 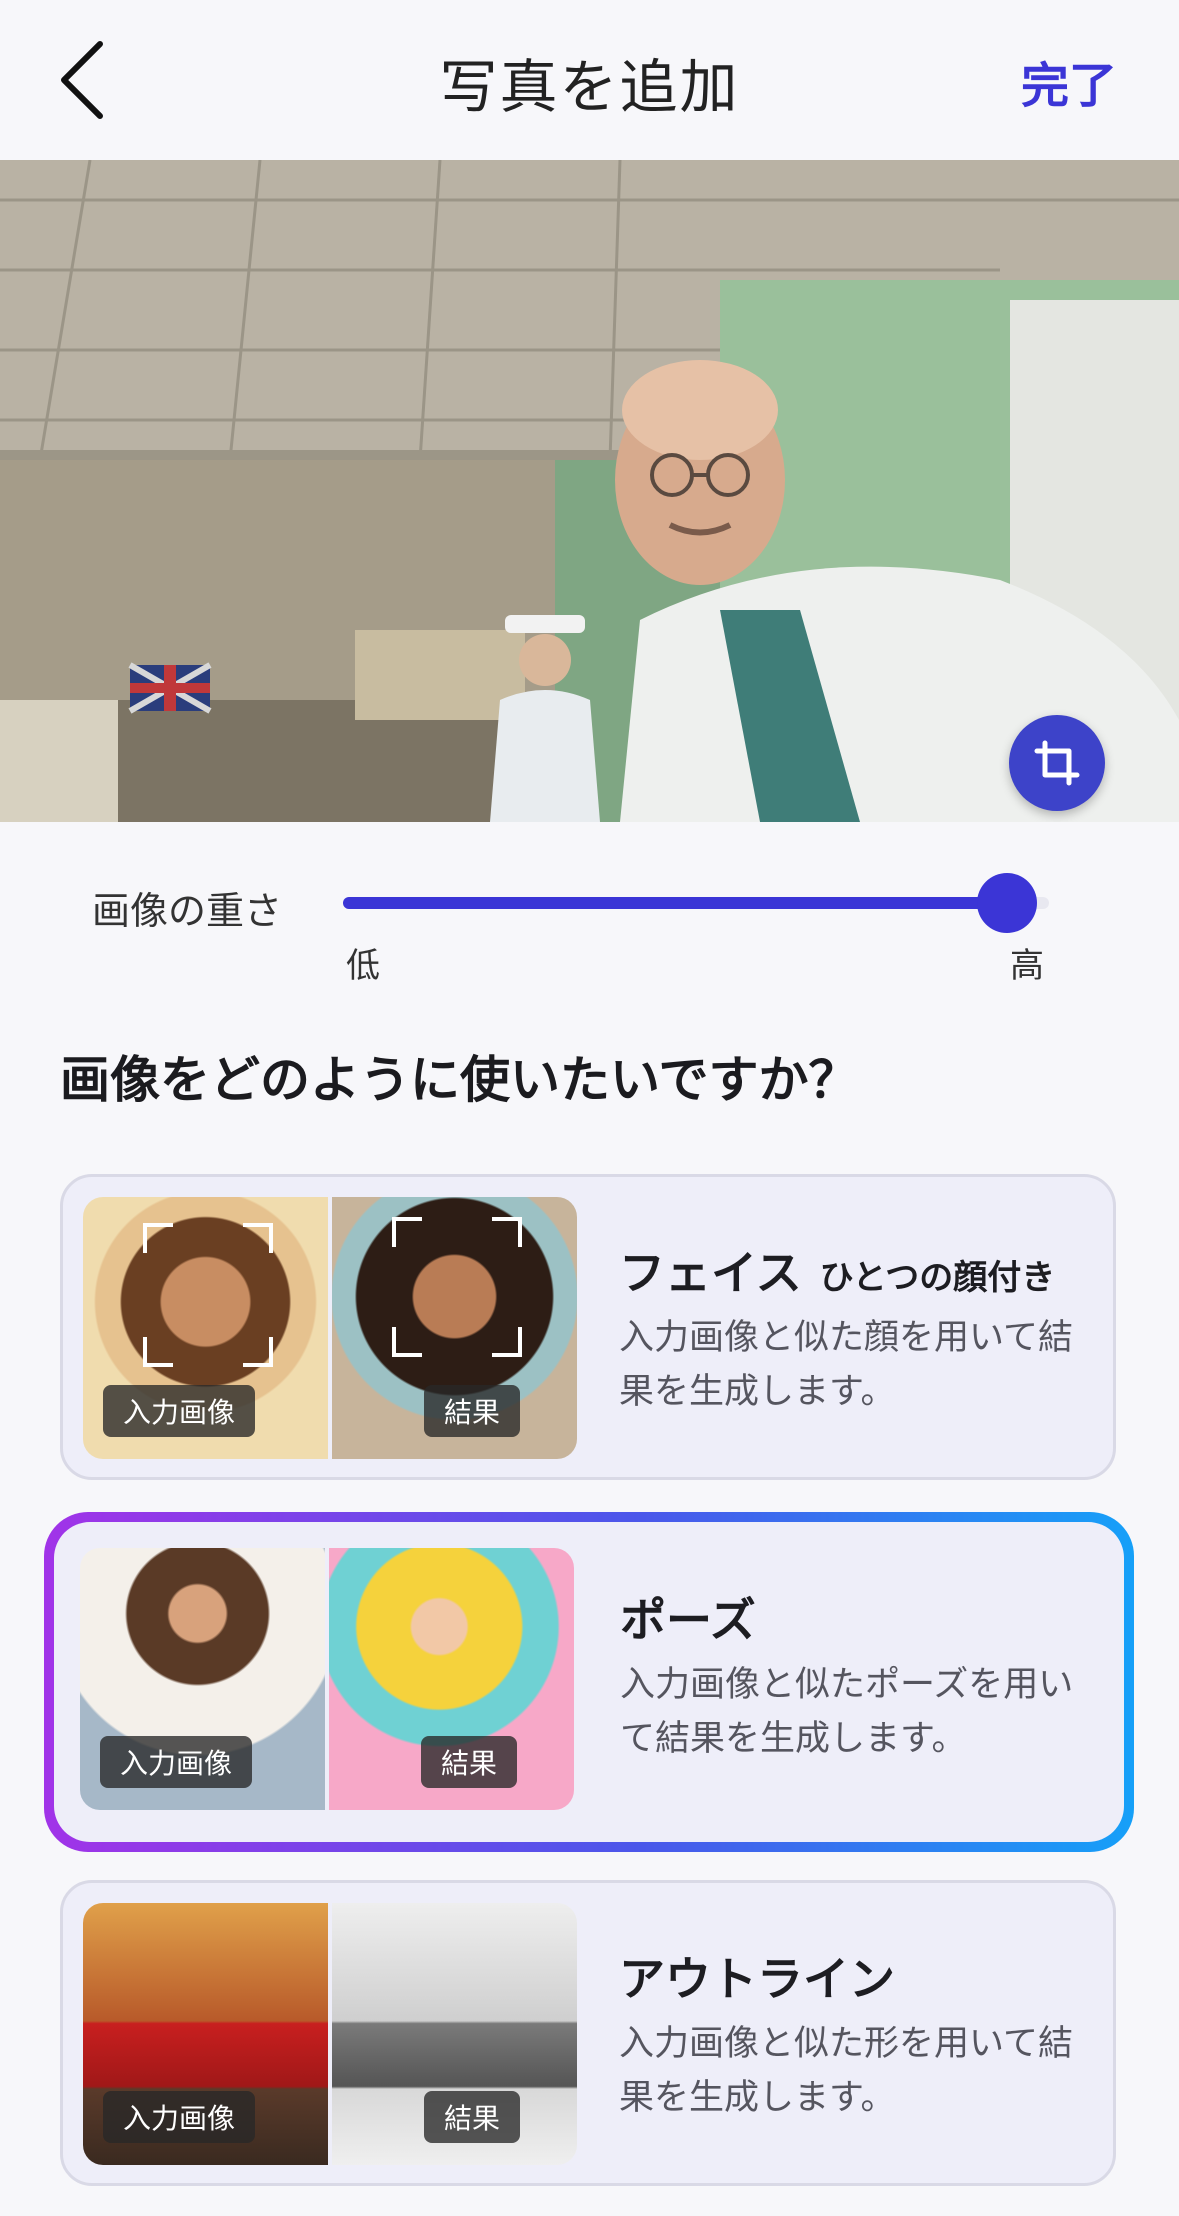 What do you see at coordinates (589, 87) in the screenshot?
I see `page-title: 写真を追加` at bounding box center [589, 87].